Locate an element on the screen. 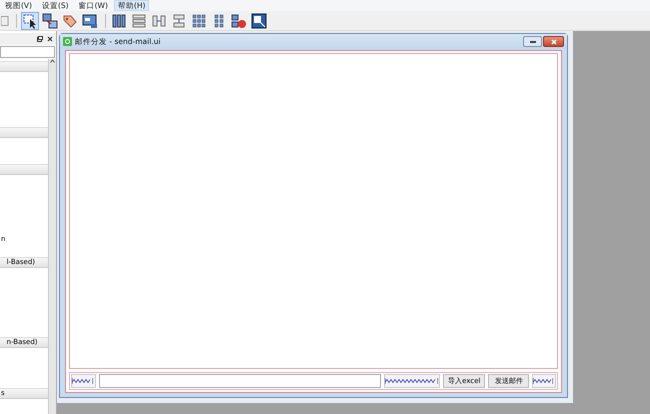 The image size is (650, 414). minimize-button is located at coordinates (532, 41).